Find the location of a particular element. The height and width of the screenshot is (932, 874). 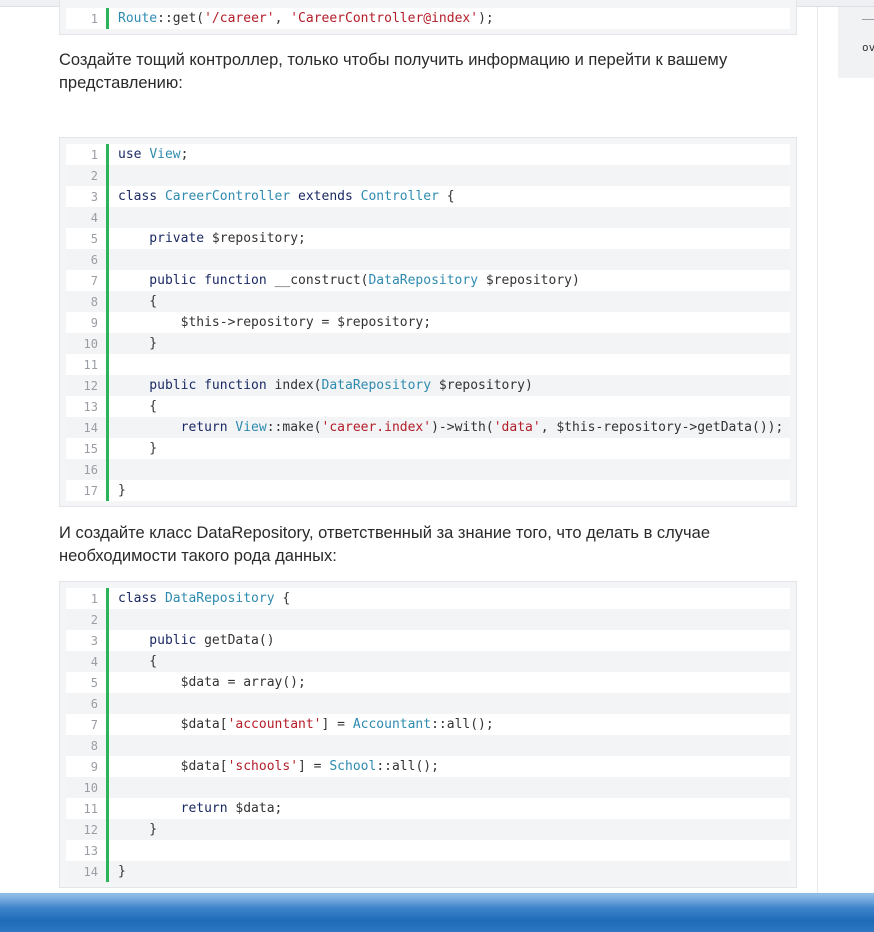

code-token: ; is located at coordinates (184, 154).